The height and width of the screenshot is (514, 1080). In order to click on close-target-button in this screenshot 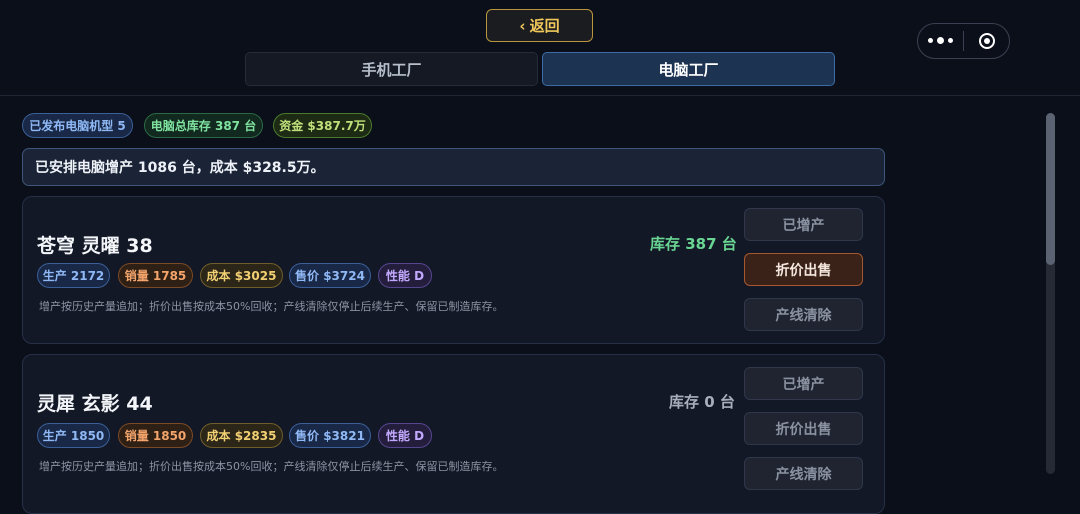, I will do `click(986, 41)`.